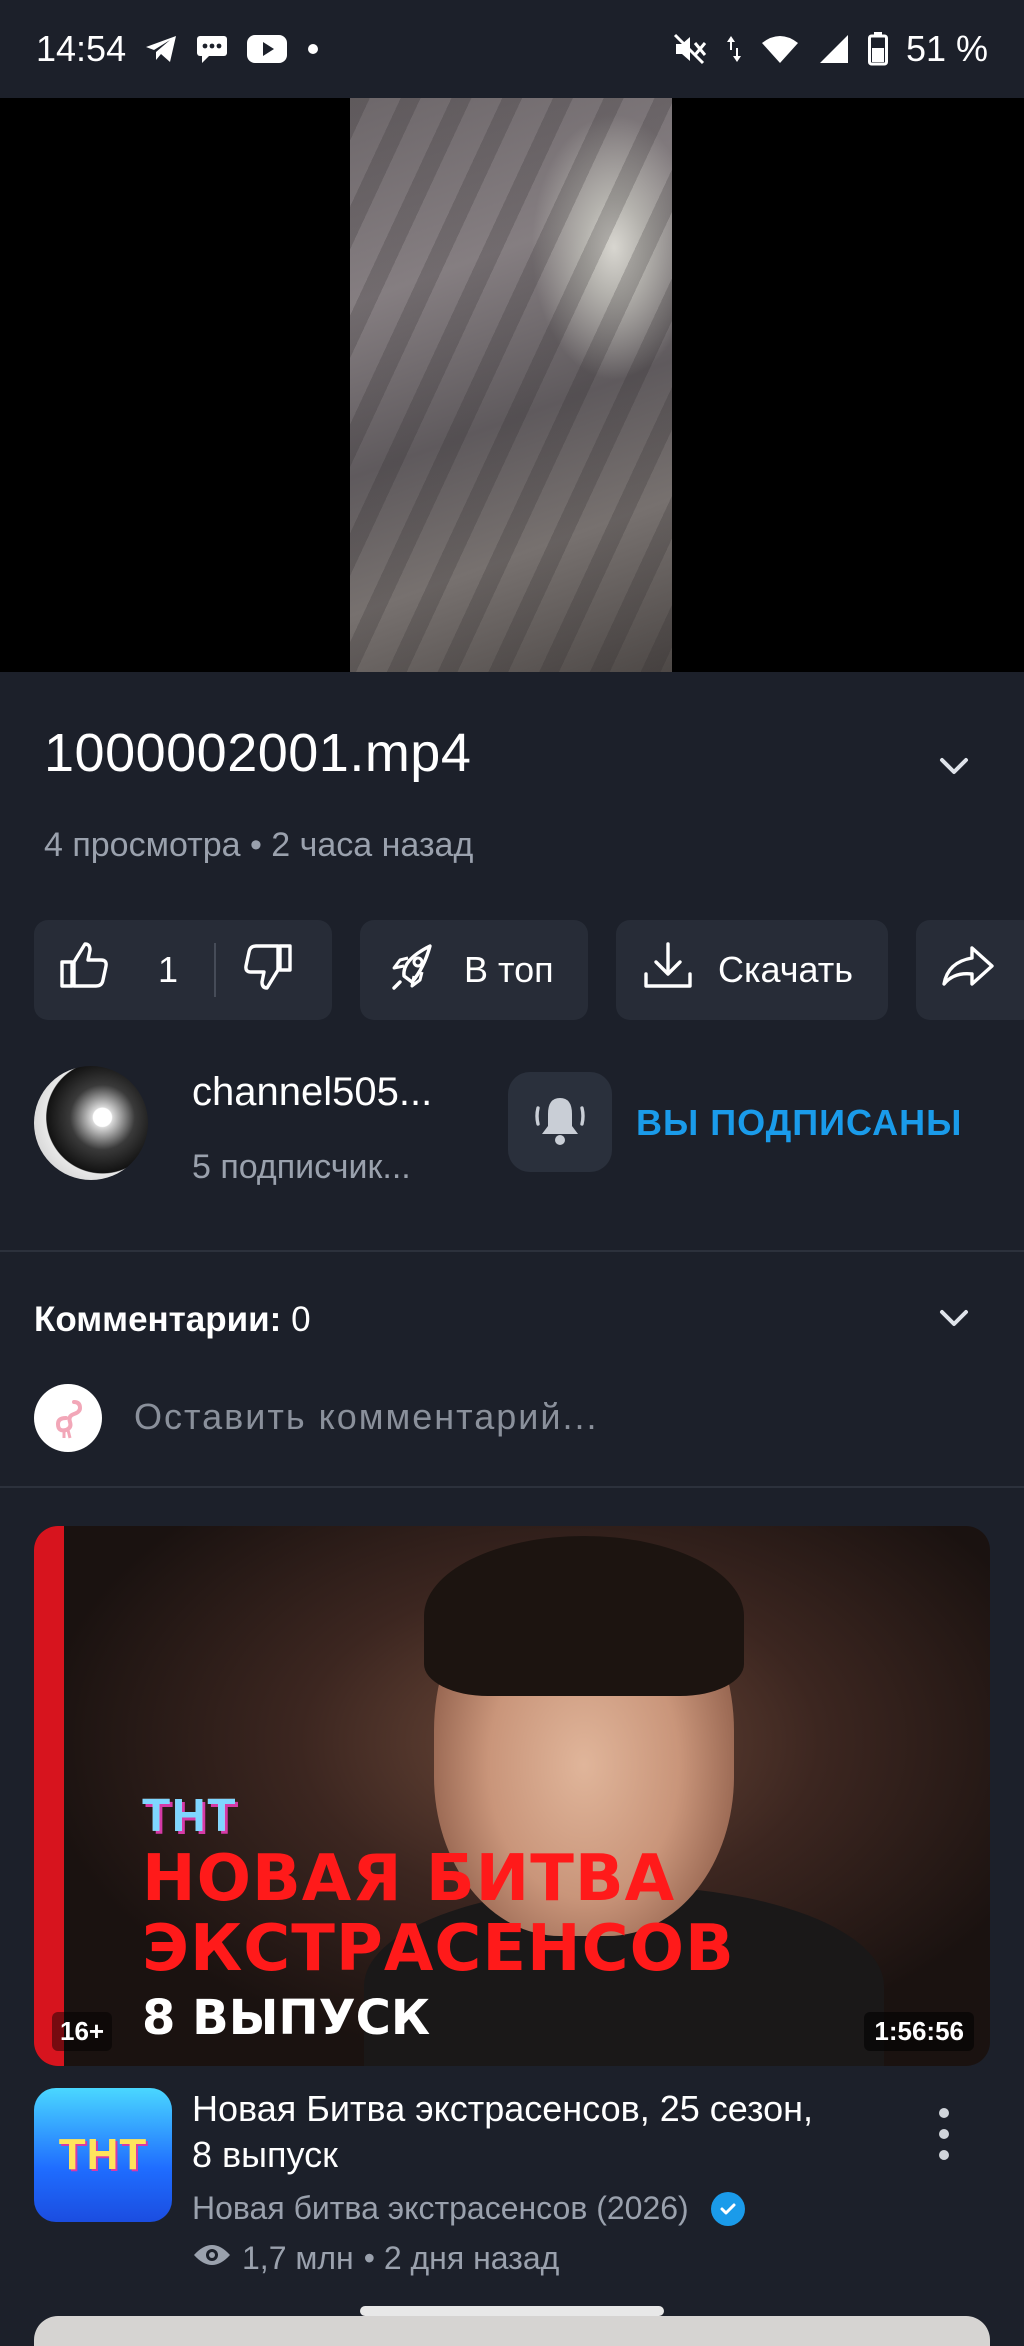 The width and height of the screenshot is (1024, 2346). What do you see at coordinates (81, 48) in the screenshot?
I see `status-time: 14:54` at bounding box center [81, 48].